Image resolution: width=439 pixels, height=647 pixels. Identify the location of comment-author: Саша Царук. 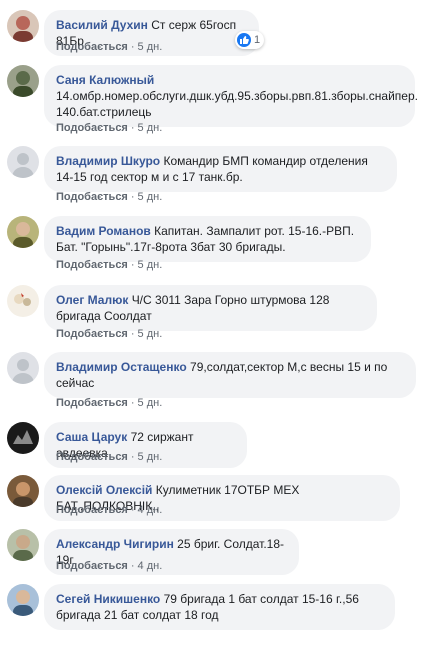
(91, 437).